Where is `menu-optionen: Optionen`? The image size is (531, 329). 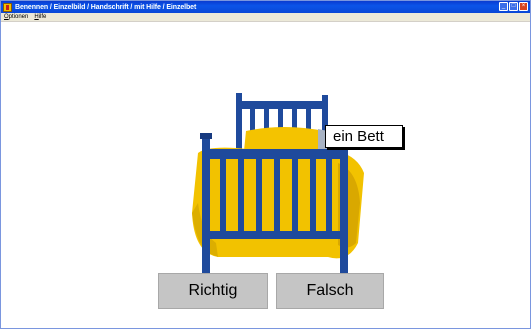
menu-optionen: Optionen is located at coordinates (16, 17).